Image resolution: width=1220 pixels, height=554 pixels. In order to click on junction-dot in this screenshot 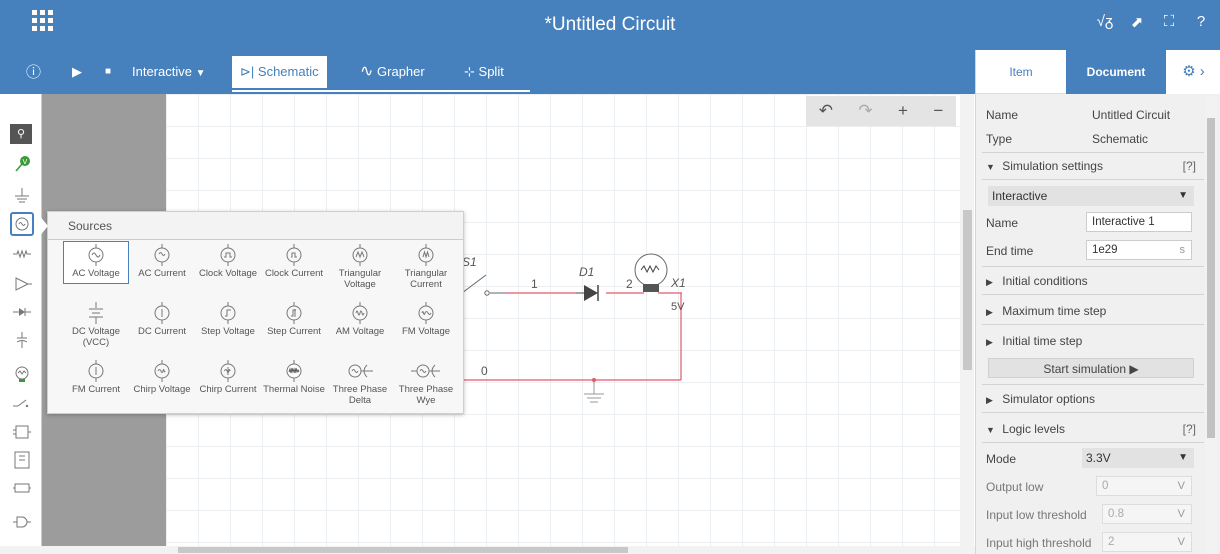, I will do `click(594, 380)`.